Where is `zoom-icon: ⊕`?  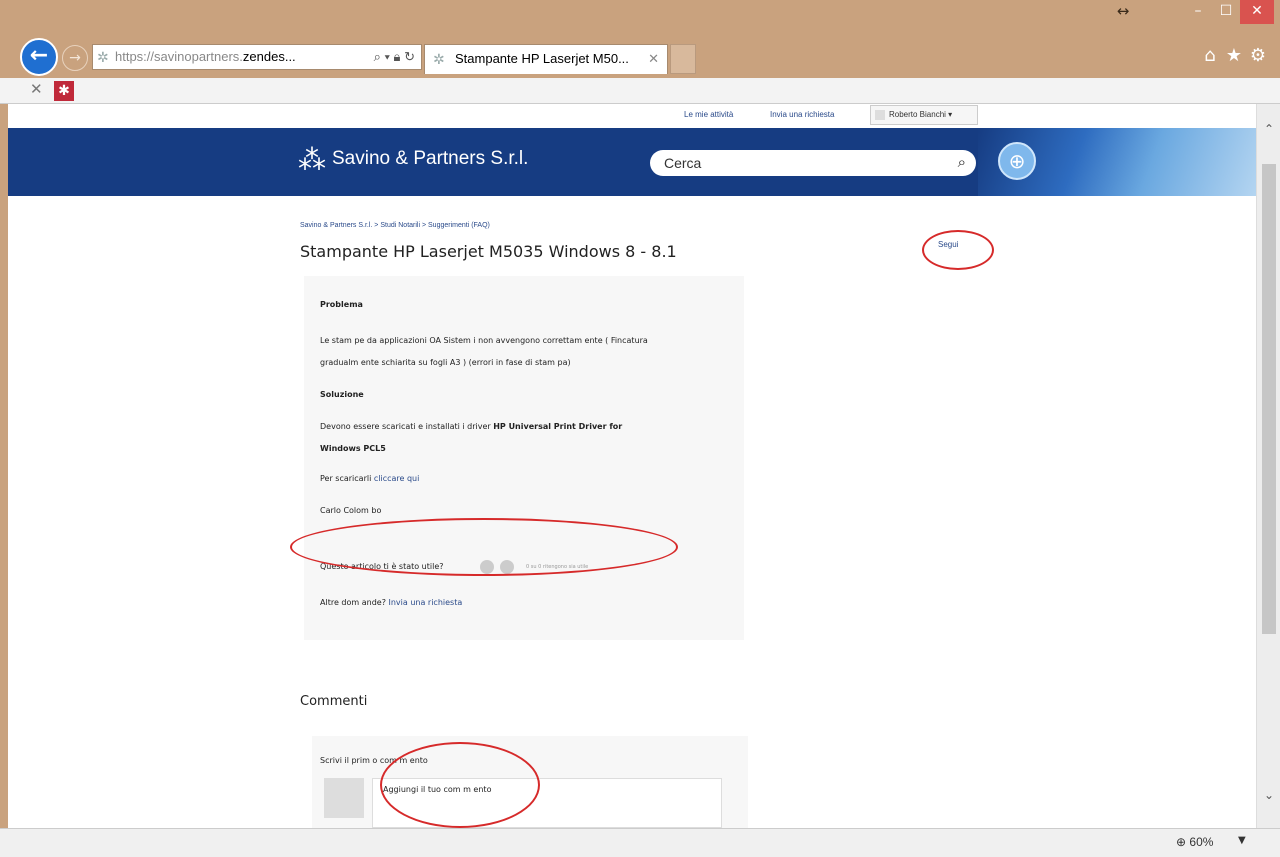 zoom-icon: ⊕ is located at coordinates (1181, 842).